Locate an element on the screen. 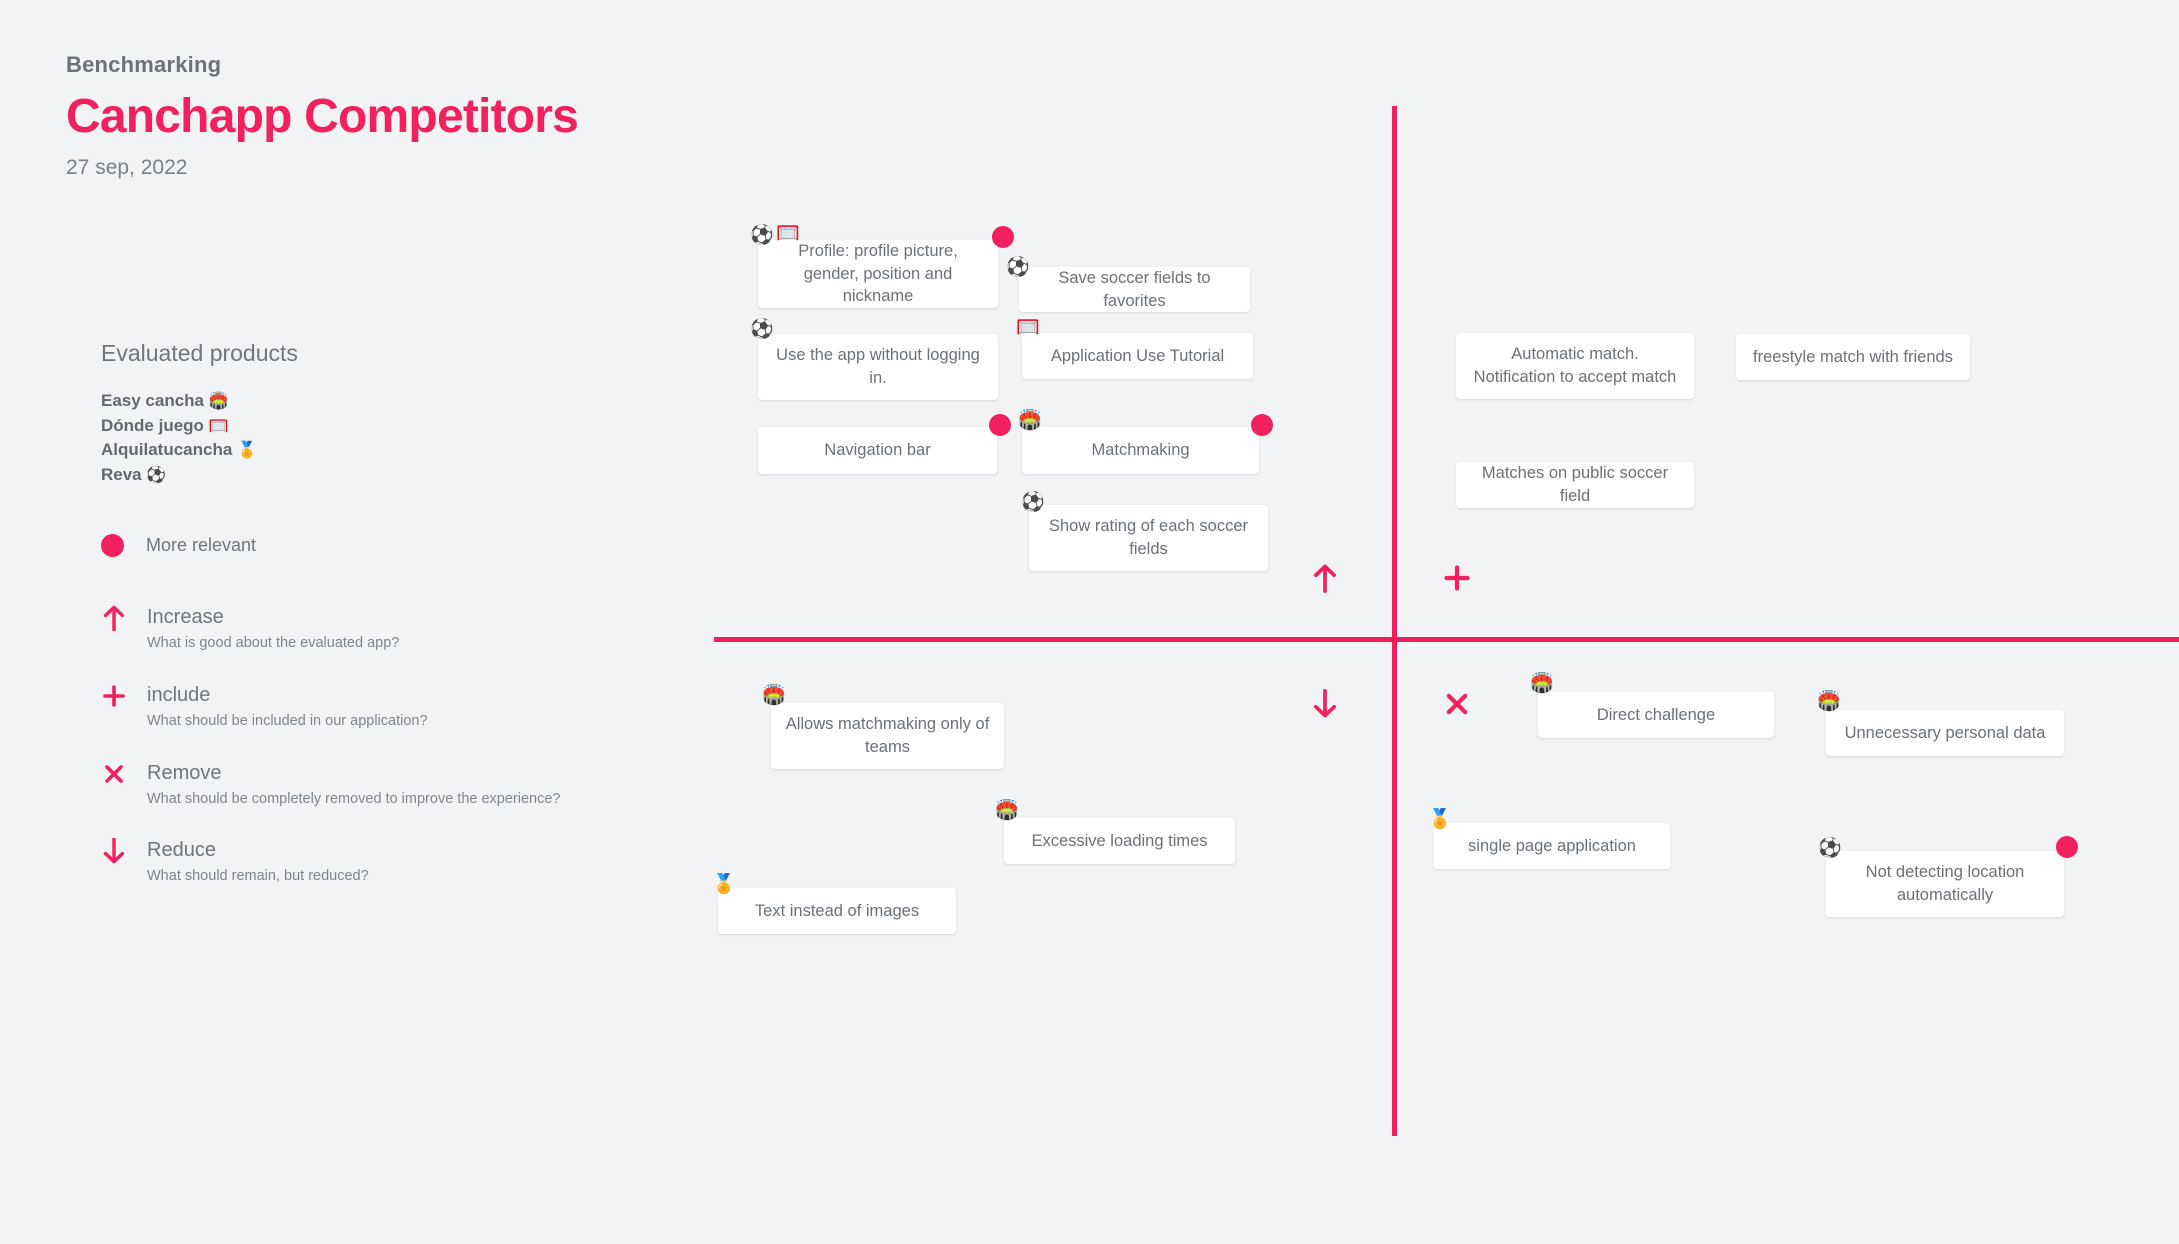 Image resolution: width=2179 pixels, height=1244 pixels. card-text: Application Use Tutorial is located at coordinates (1137, 355).